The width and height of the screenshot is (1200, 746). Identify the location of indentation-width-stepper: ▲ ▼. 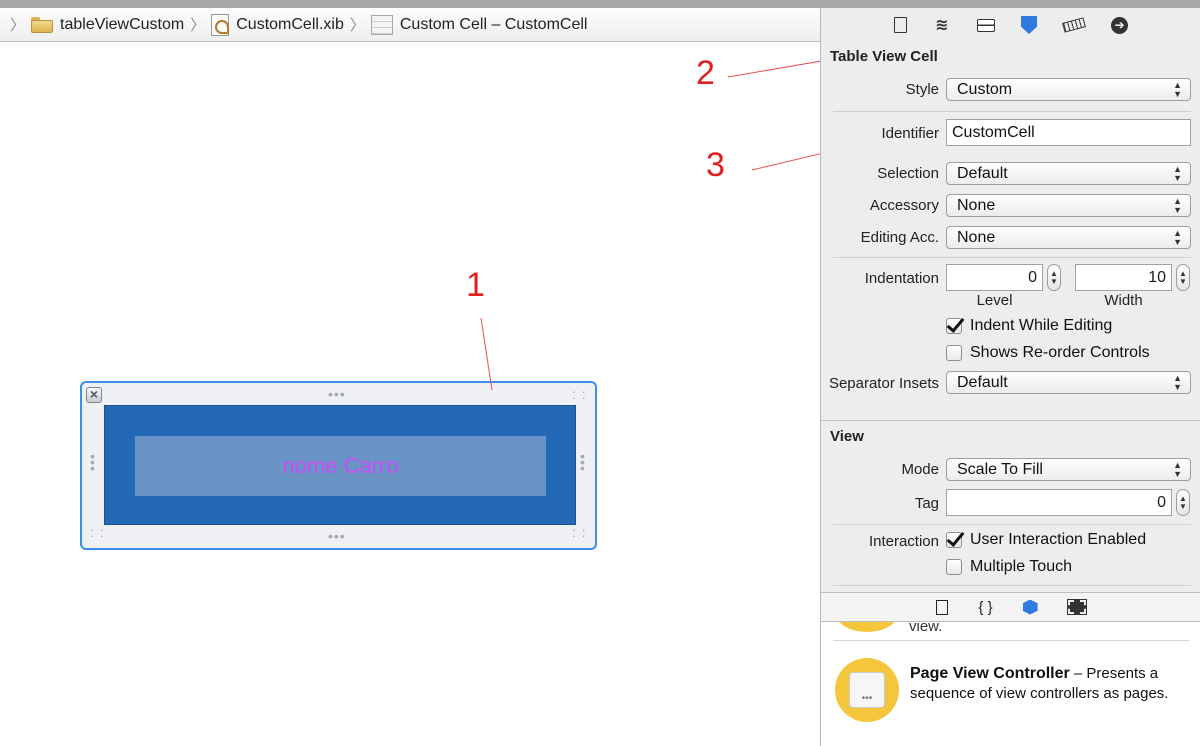
(1183, 277).